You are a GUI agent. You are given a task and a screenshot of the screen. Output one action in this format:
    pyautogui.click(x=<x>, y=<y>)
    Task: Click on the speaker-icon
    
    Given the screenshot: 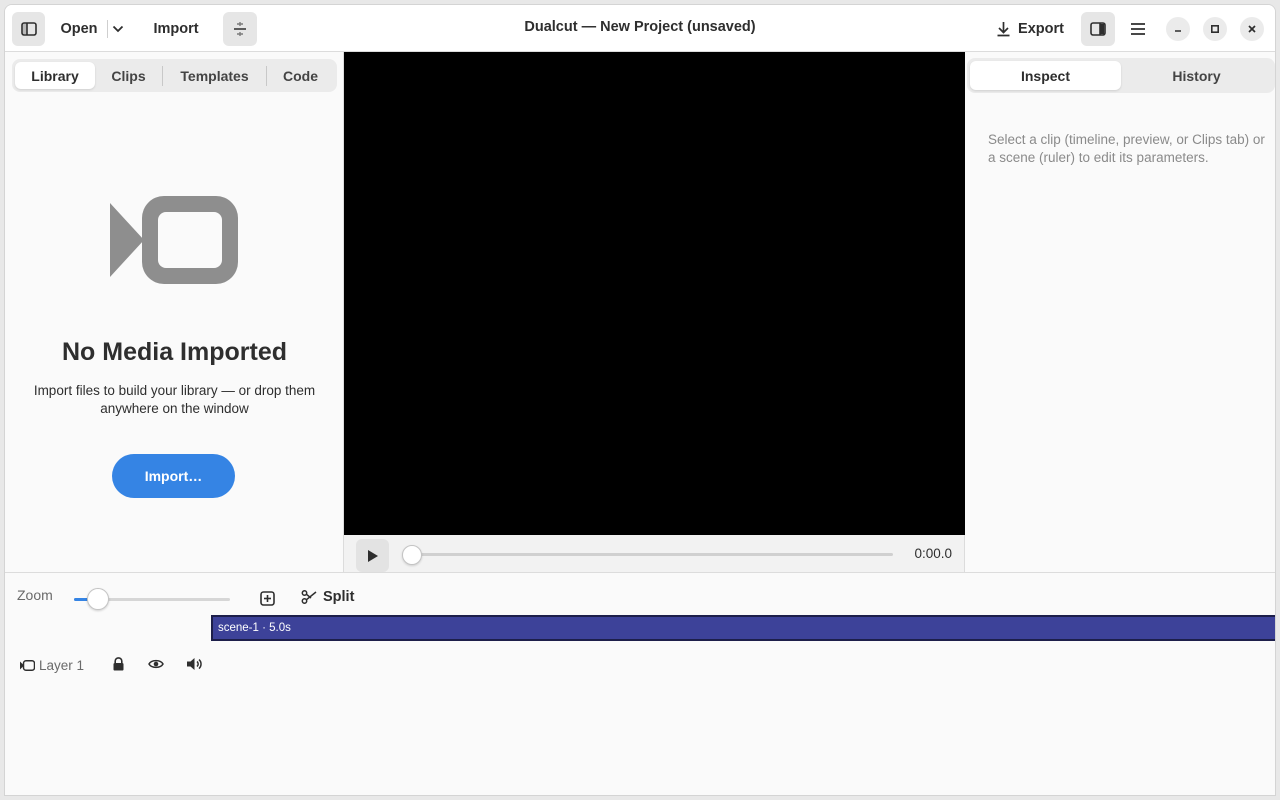 What is the action you would take?
    pyautogui.click(x=194, y=664)
    